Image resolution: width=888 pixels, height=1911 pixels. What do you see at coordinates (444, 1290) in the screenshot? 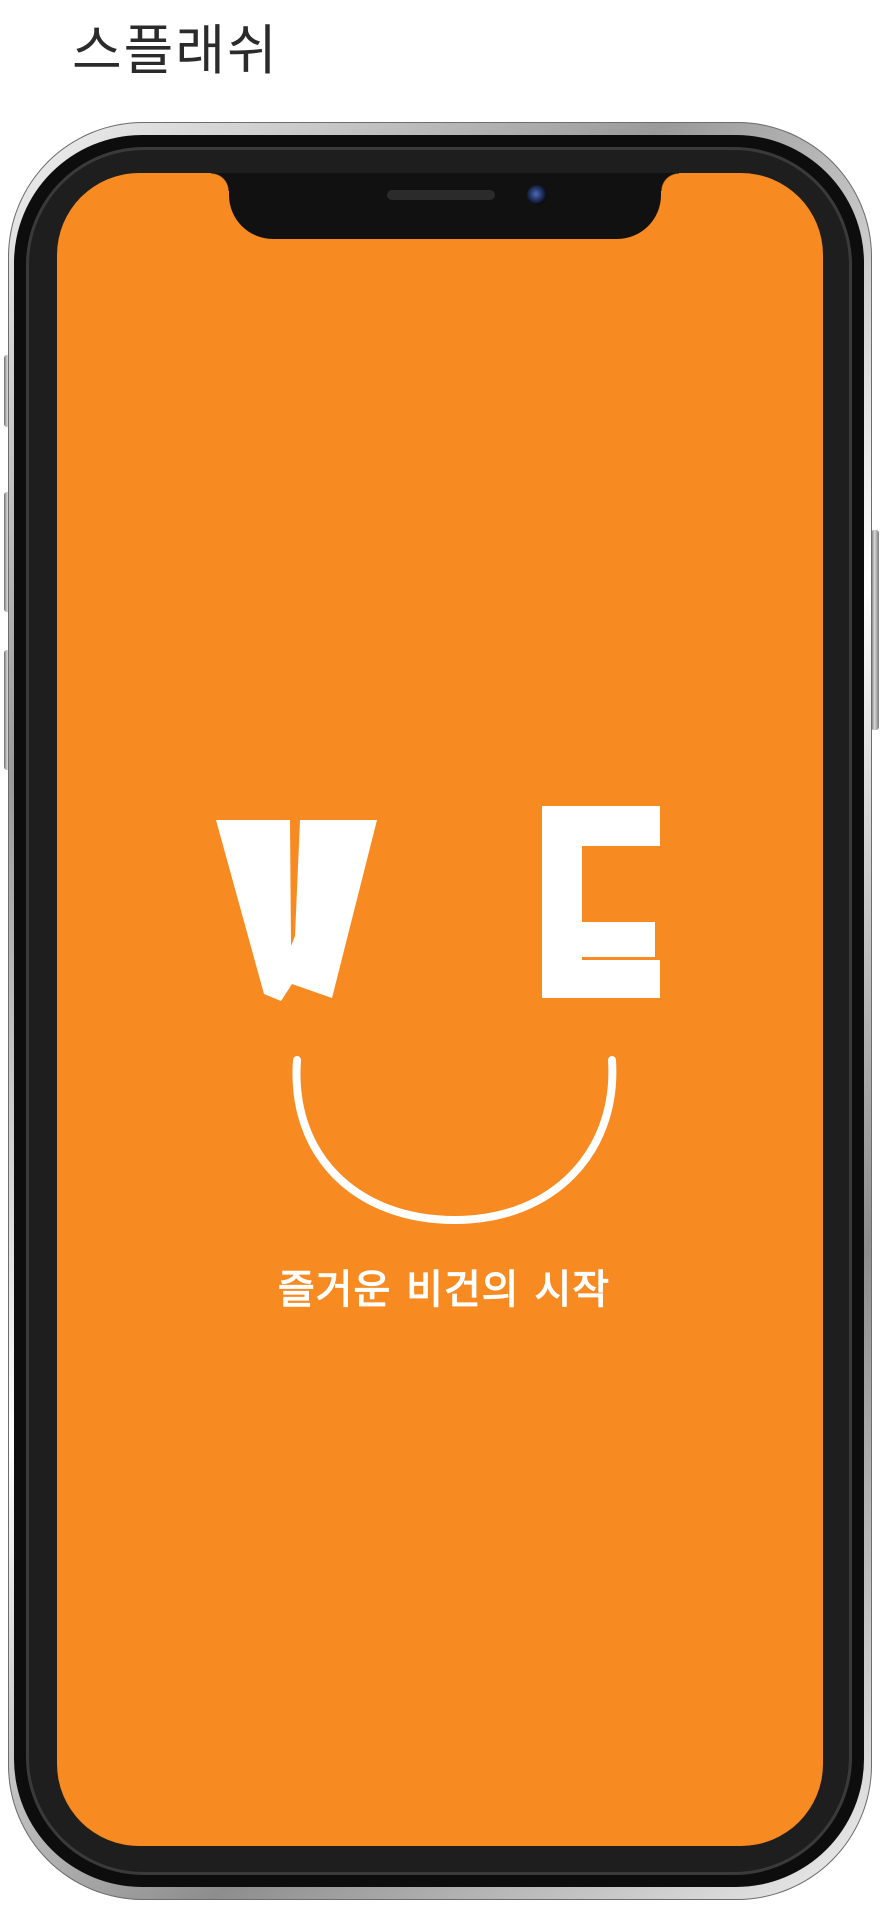
I see `splash-tagline: 즐거운 비건의 시작` at bounding box center [444, 1290].